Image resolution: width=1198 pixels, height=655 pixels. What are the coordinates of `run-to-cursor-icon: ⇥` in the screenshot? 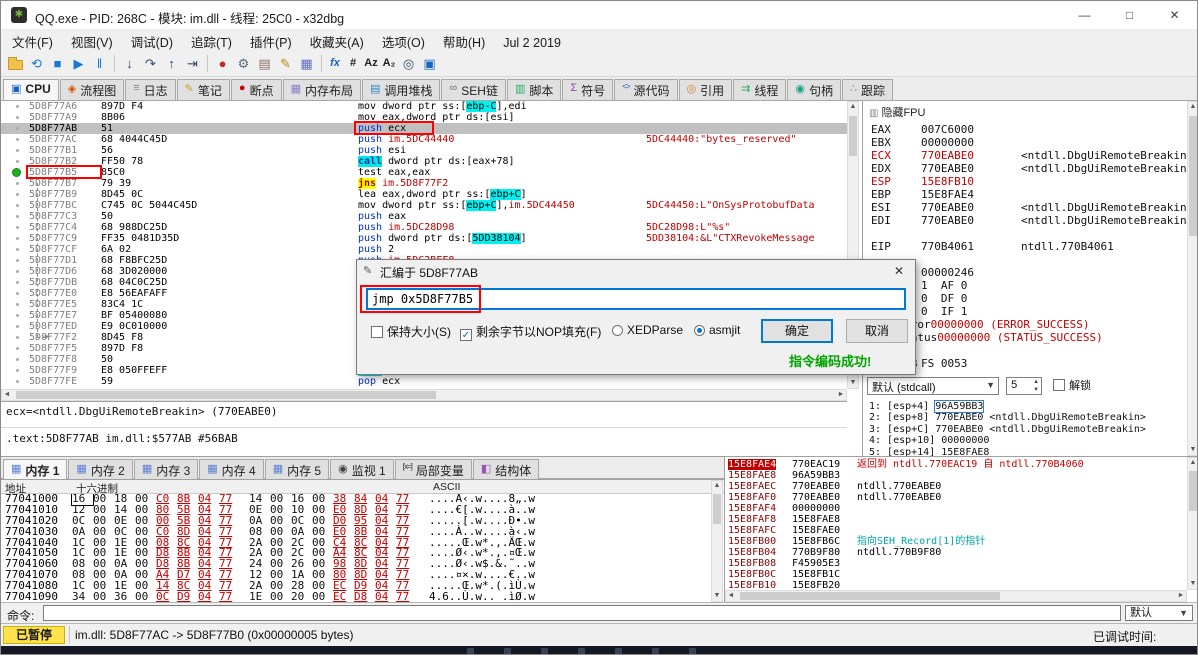 It's located at (192, 63).